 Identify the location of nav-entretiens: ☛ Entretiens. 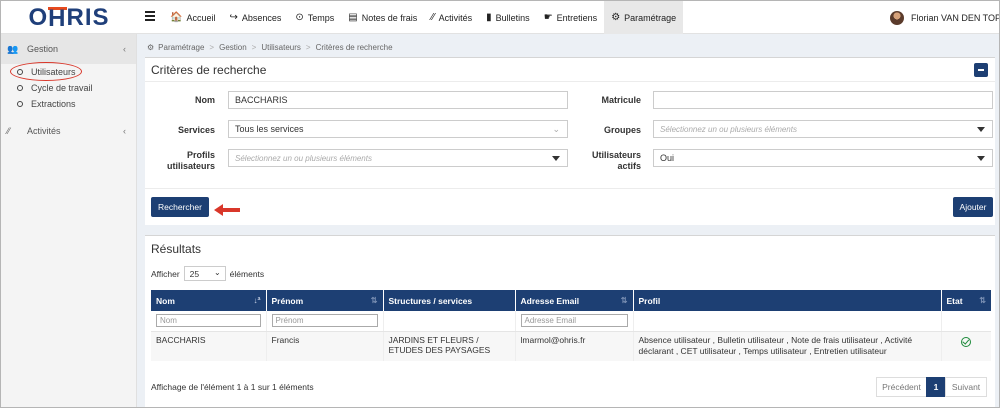
(571, 17).